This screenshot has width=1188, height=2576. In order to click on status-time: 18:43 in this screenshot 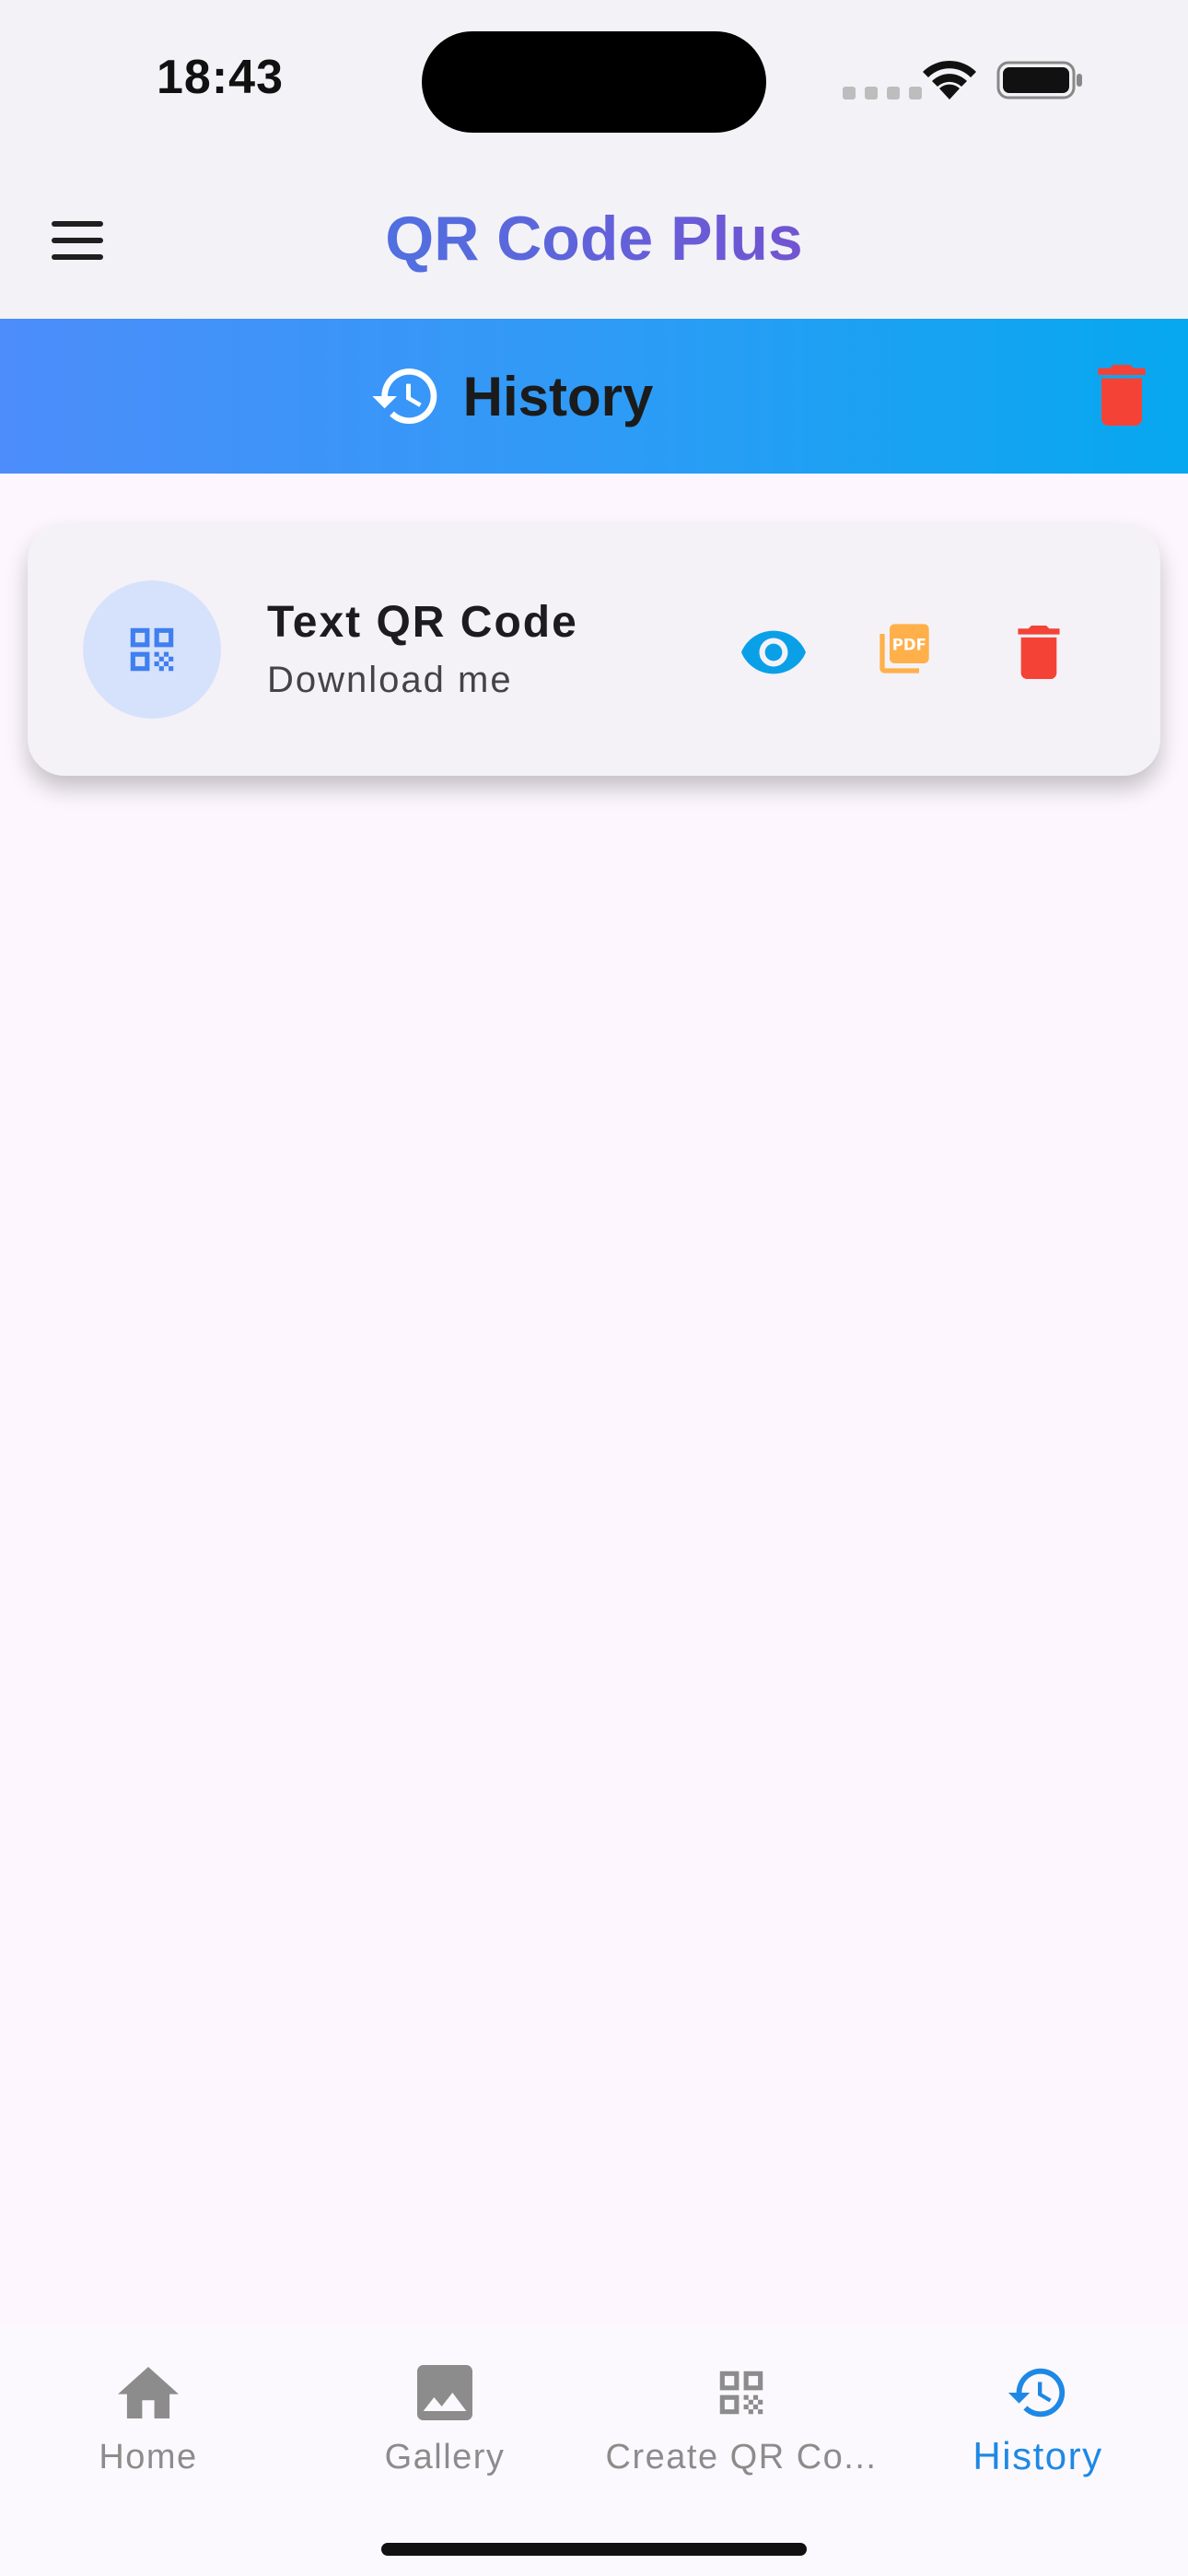, I will do `click(220, 77)`.